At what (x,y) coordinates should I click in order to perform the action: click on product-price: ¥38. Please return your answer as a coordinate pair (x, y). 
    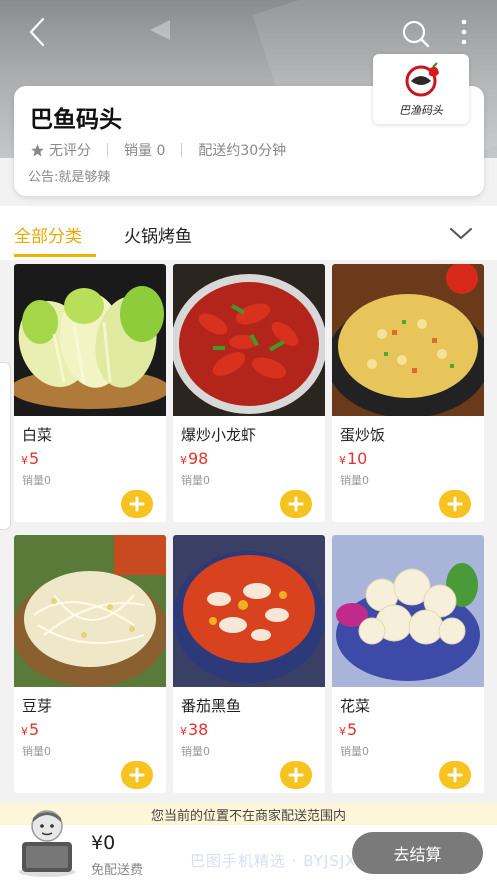
    Looking at the image, I should click on (194, 729).